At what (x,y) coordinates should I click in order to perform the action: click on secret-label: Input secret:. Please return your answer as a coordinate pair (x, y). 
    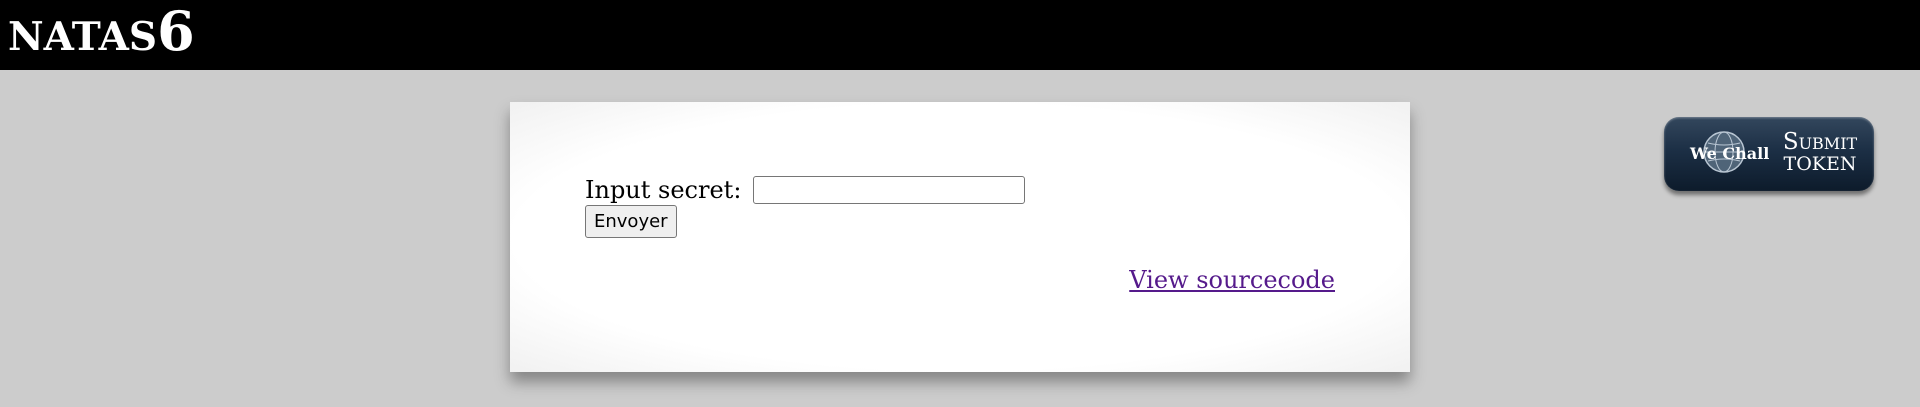
    Looking at the image, I should click on (663, 190).